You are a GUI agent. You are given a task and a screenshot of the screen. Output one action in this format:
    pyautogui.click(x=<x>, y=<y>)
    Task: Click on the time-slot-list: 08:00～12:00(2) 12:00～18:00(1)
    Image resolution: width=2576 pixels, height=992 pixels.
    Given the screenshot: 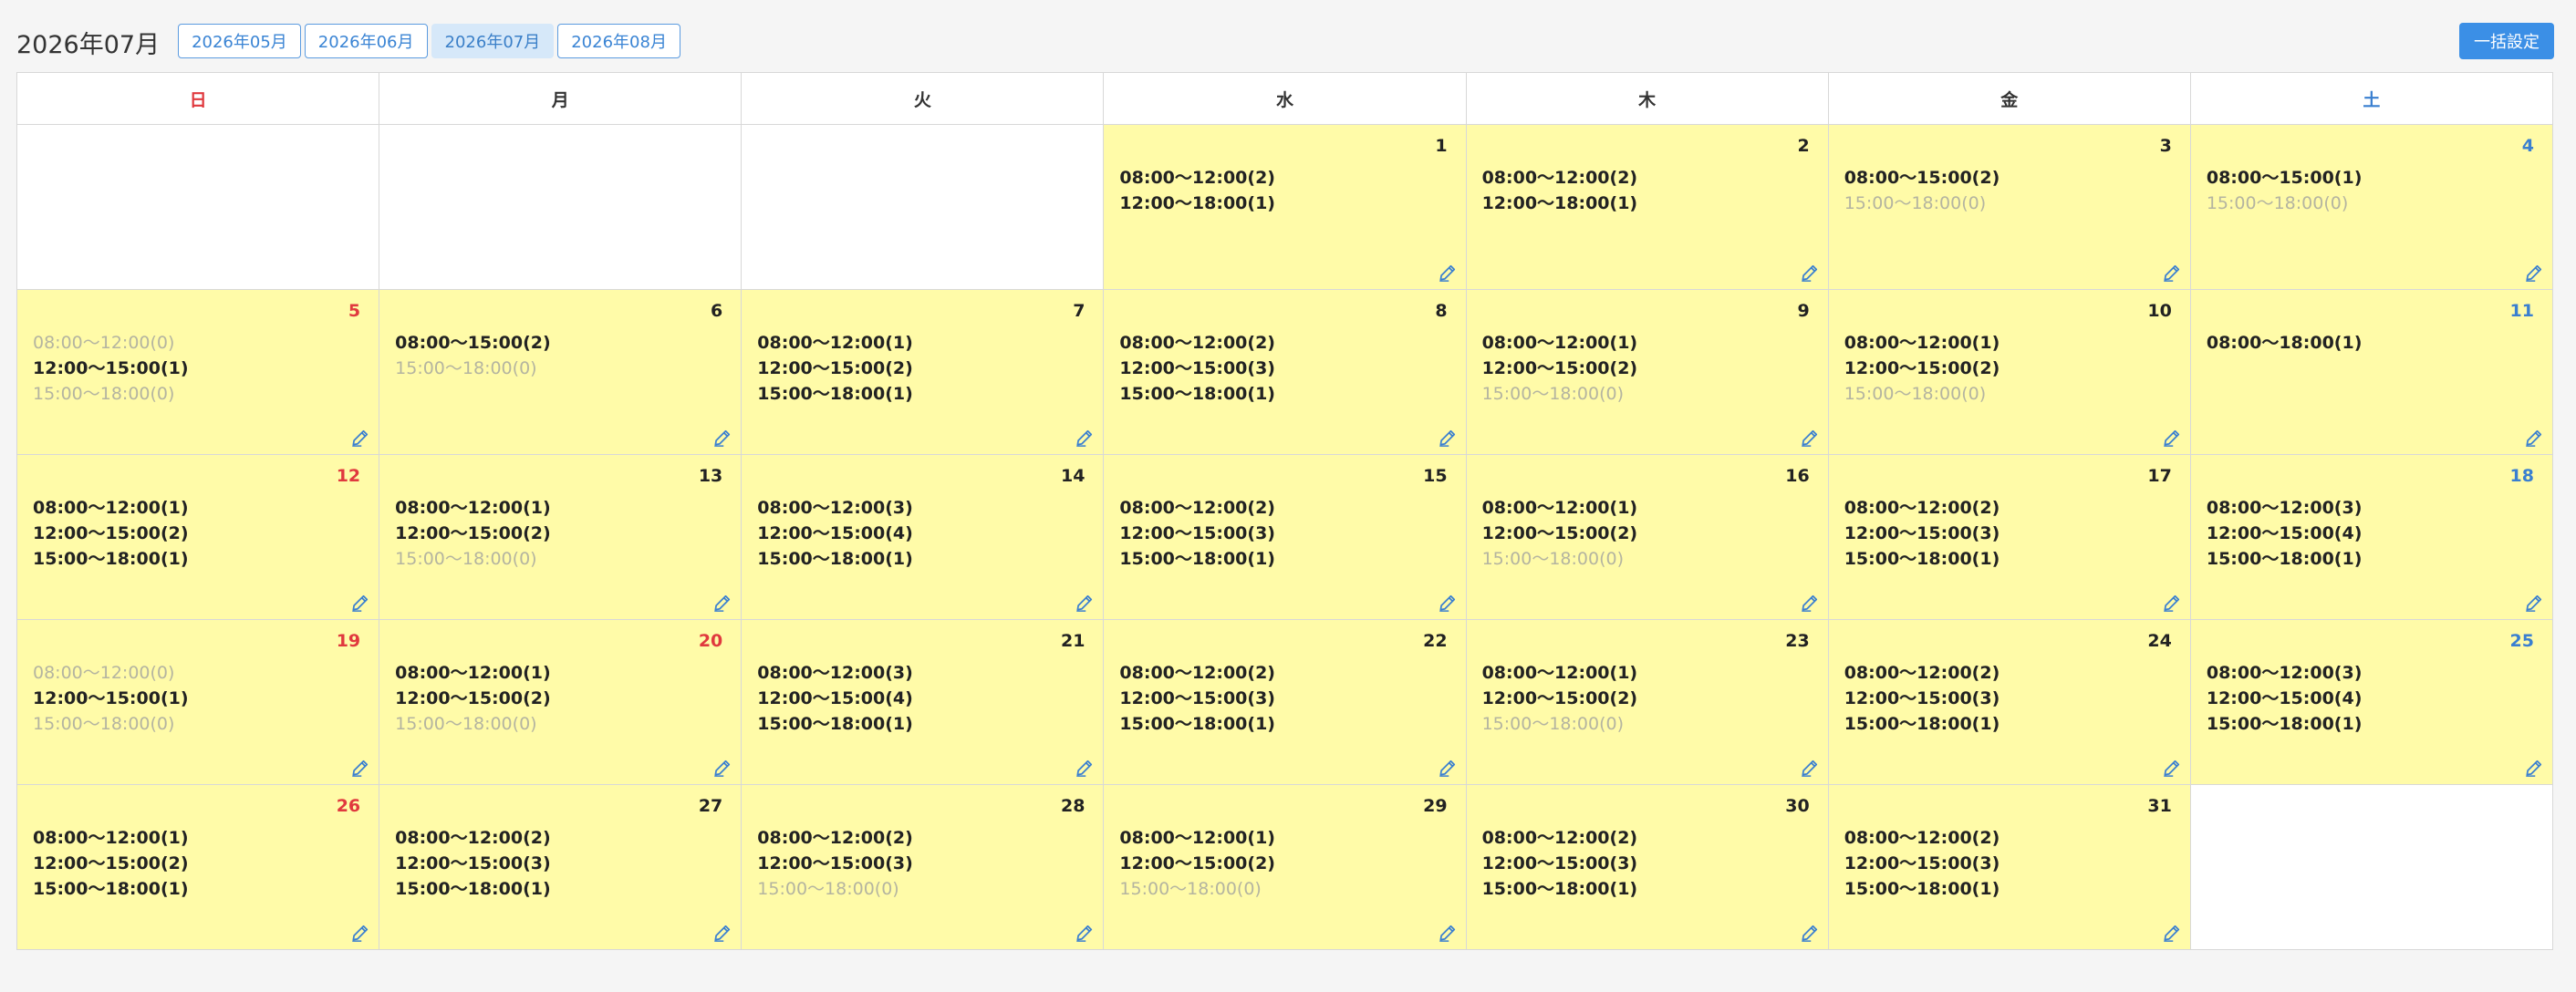 What is the action you would take?
    pyautogui.click(x=1560, y=190)
    